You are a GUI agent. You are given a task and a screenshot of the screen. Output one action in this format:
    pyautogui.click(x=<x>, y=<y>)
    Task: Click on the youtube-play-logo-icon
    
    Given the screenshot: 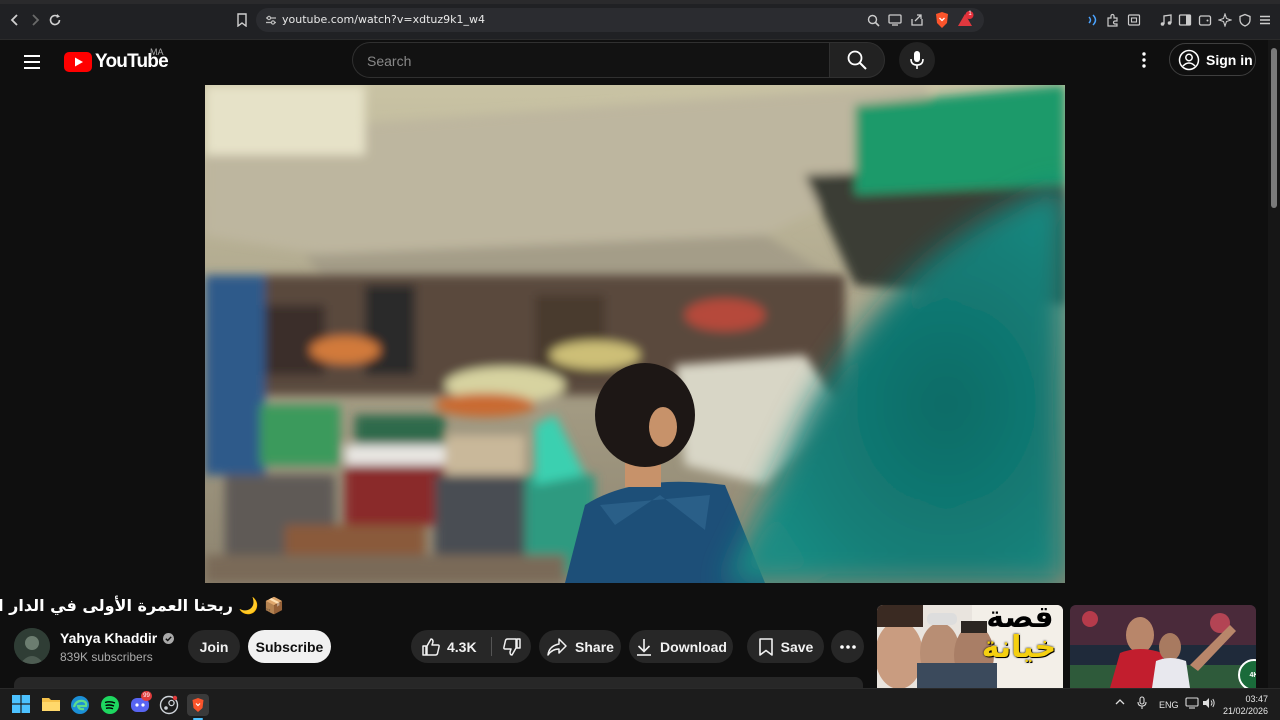 What is the action you would take?
    pyautogui.click(x=78, y=62)
    